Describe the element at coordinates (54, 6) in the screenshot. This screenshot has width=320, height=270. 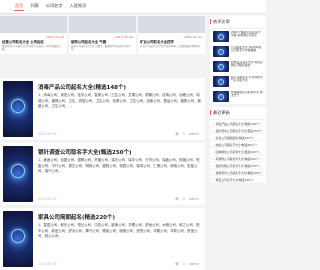
I see `nav-item-company-names: 公司名字` at that location.